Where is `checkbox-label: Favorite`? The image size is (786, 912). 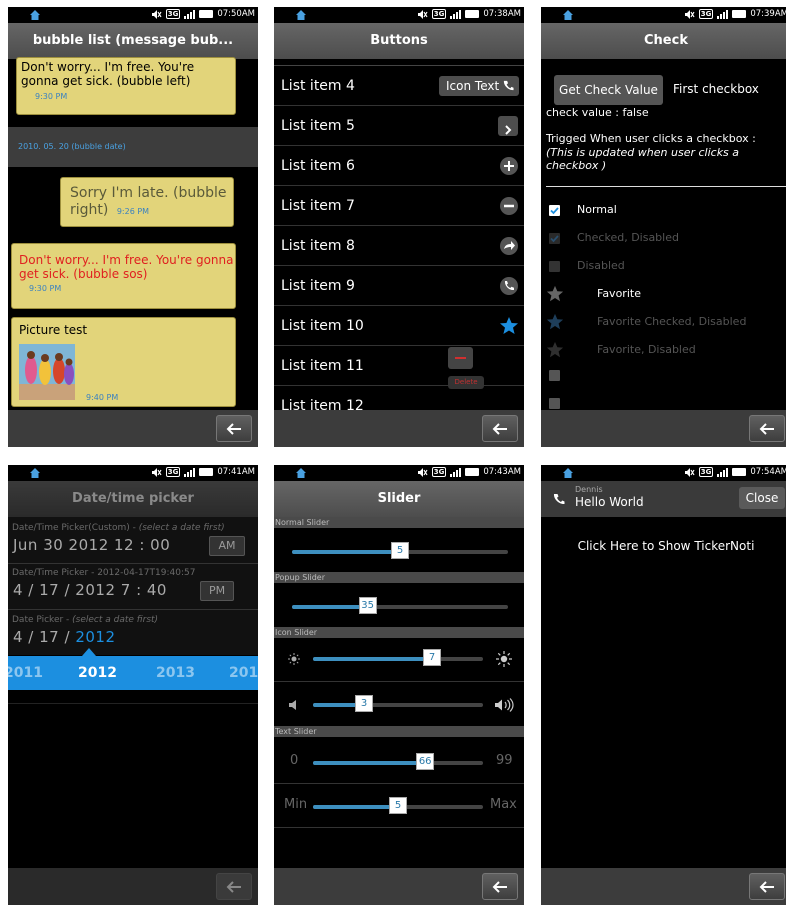
checkbox-label: Favorite is located at coordinates (619, 293).